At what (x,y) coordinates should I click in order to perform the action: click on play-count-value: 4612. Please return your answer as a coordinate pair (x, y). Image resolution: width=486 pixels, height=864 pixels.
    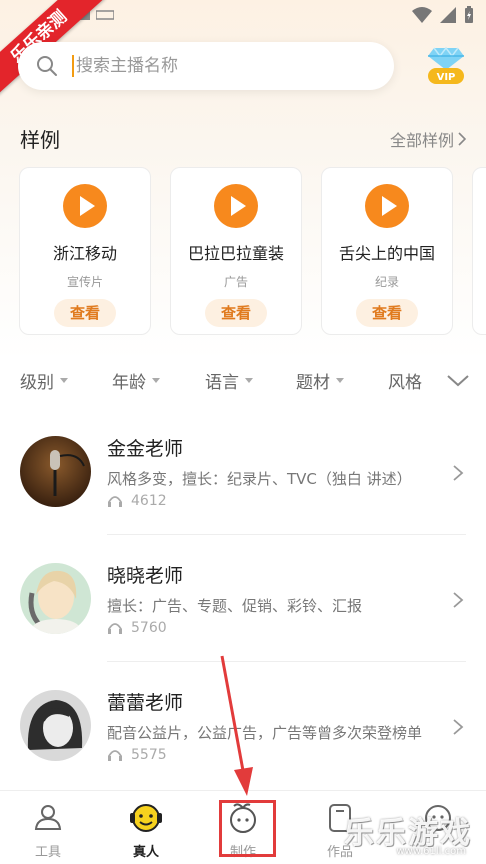
    Looking at the image, I should click on (149, 501).